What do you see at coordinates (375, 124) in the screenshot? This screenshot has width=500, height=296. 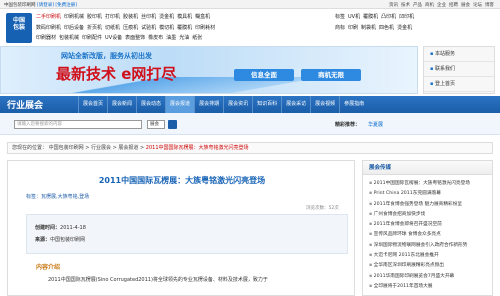 I see `hot-link: 华夏展` at bounding box center [375, 124].